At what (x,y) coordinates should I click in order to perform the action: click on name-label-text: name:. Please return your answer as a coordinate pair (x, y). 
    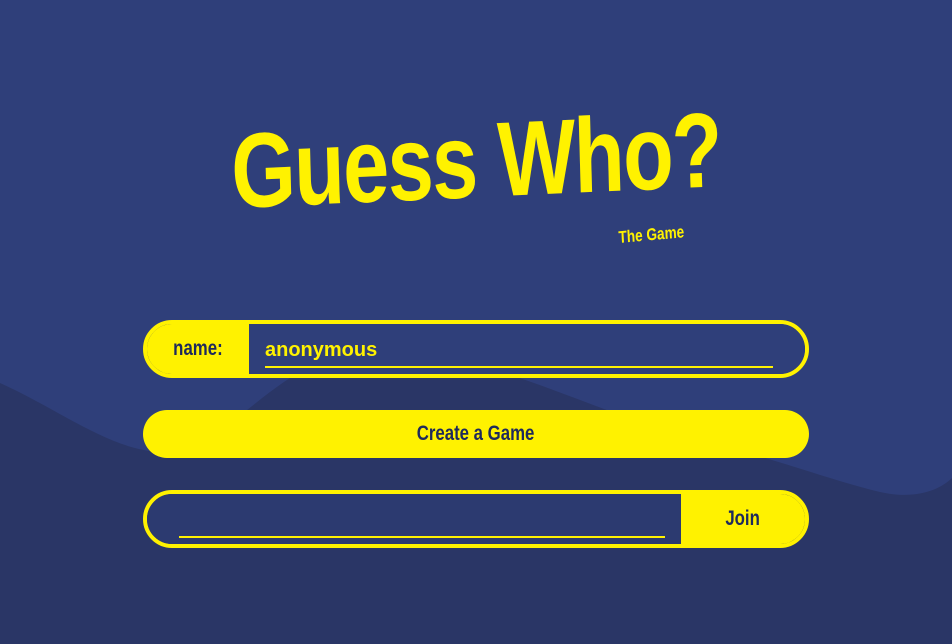
    Looking at the image, I should click on (198, 348).